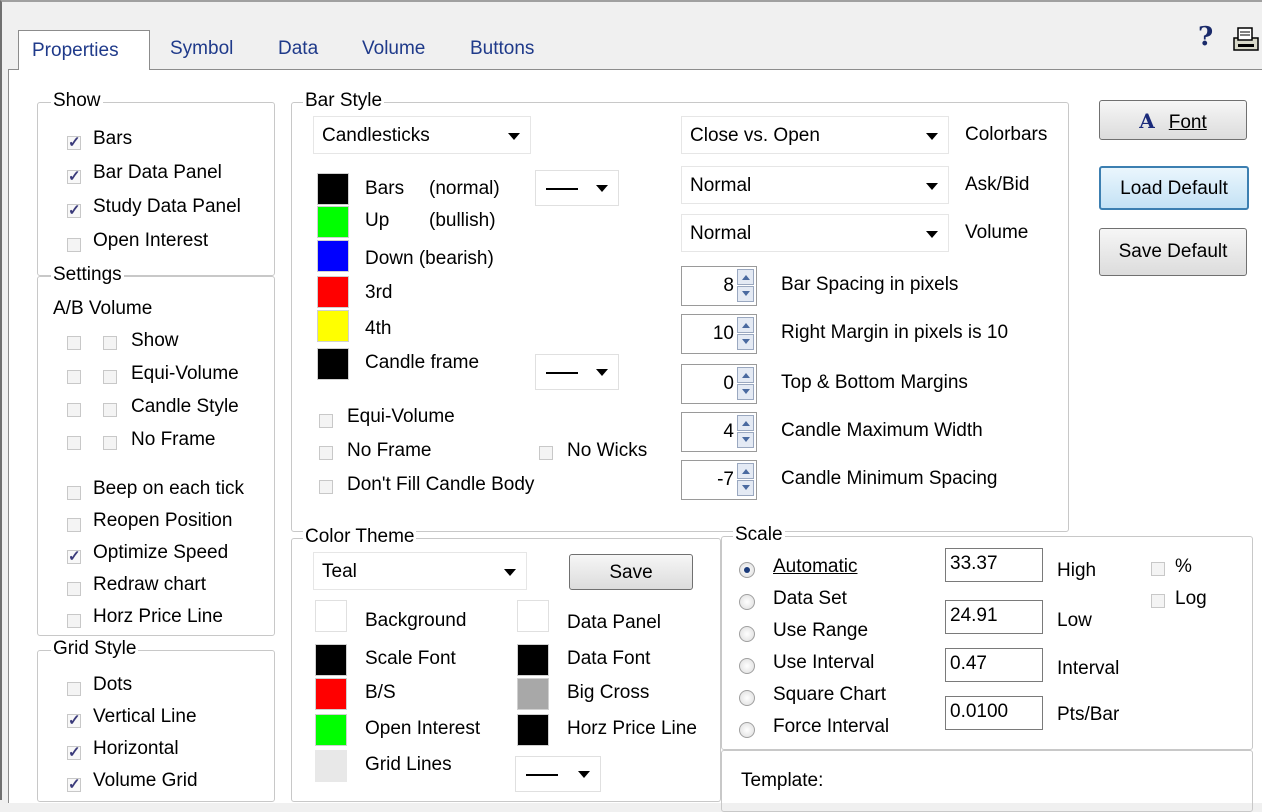 This screenshot has width=1262, height=812. Describe the element at coordinates (331, 616) in the screenshot. I see `background-color-swatch` at that location.